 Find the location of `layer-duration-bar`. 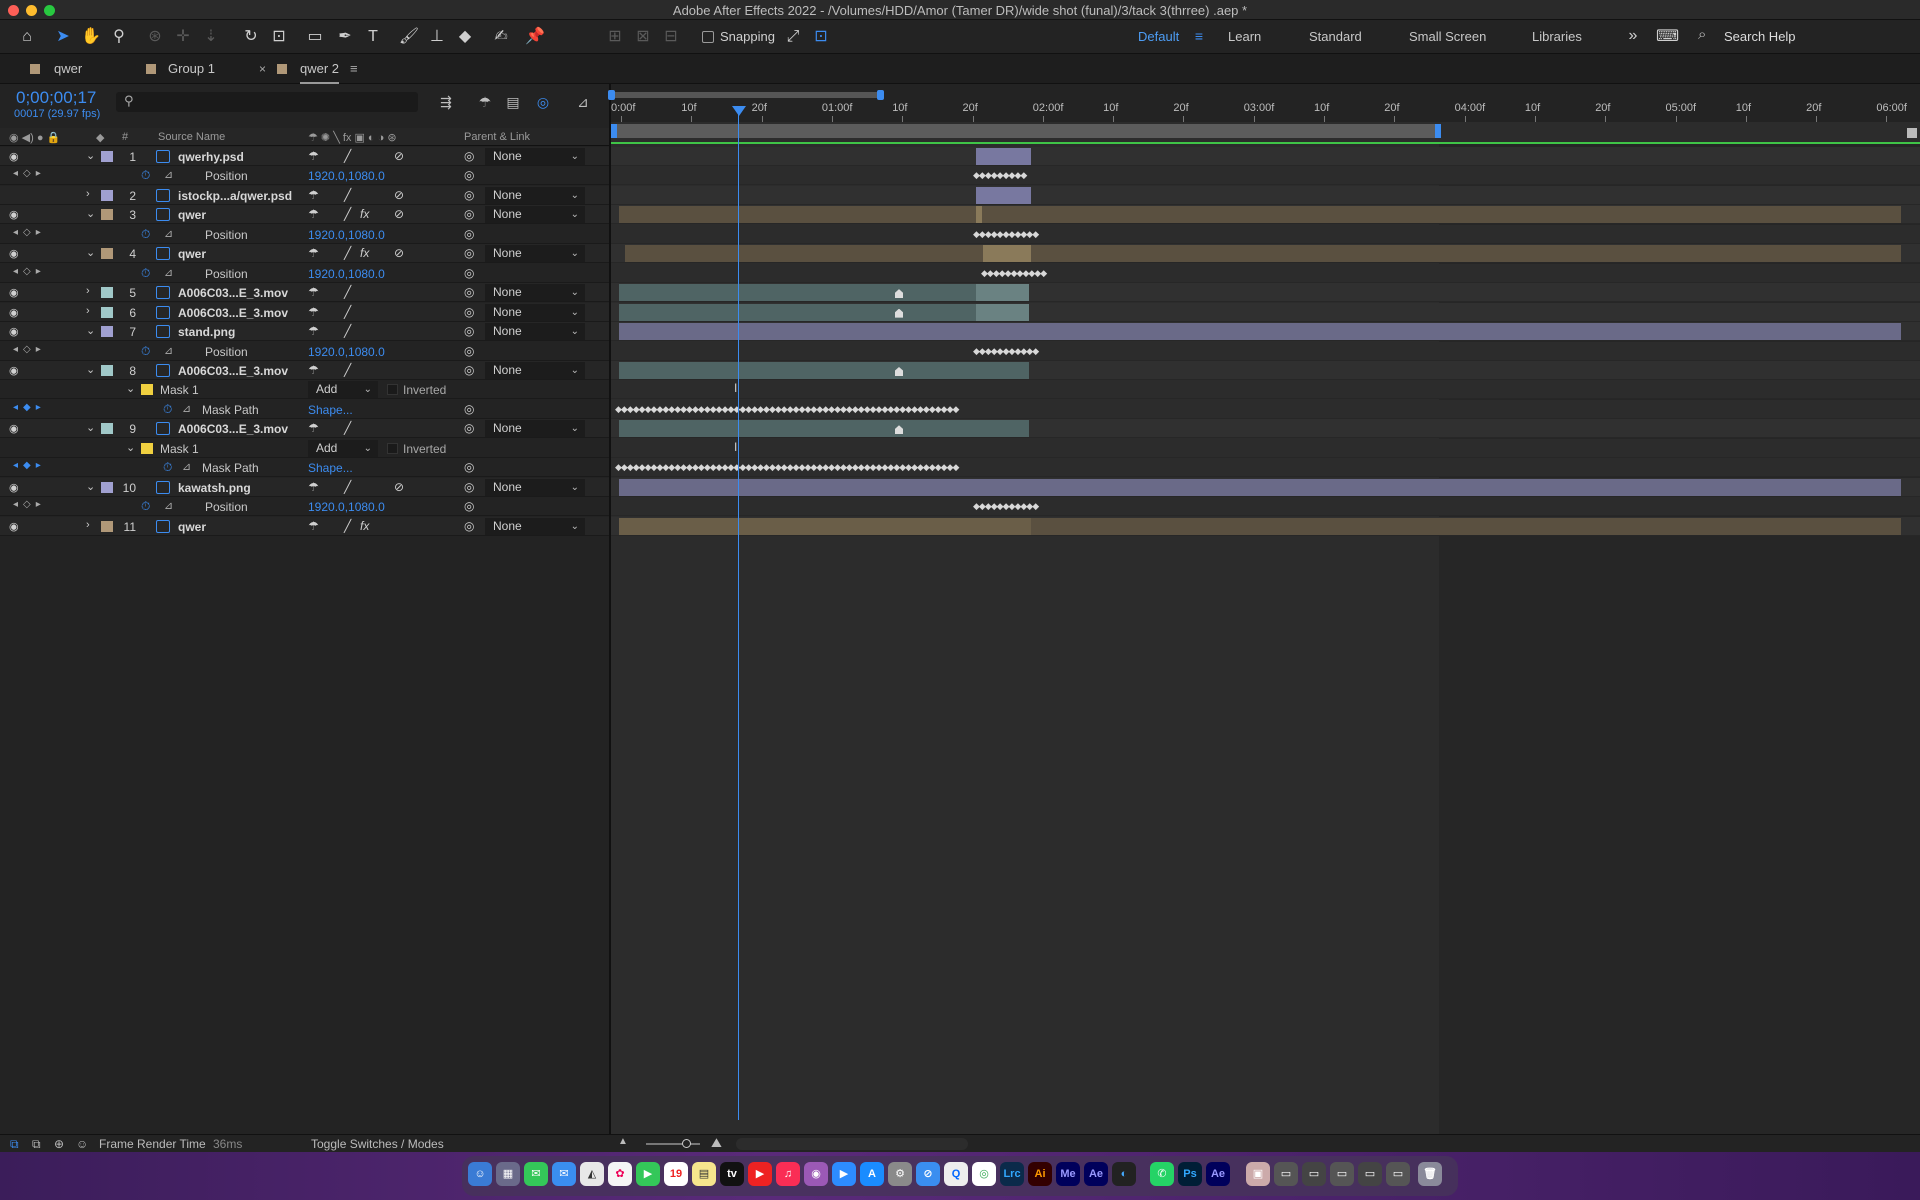

layer-duration-bar is located at coordinates (824, 370).